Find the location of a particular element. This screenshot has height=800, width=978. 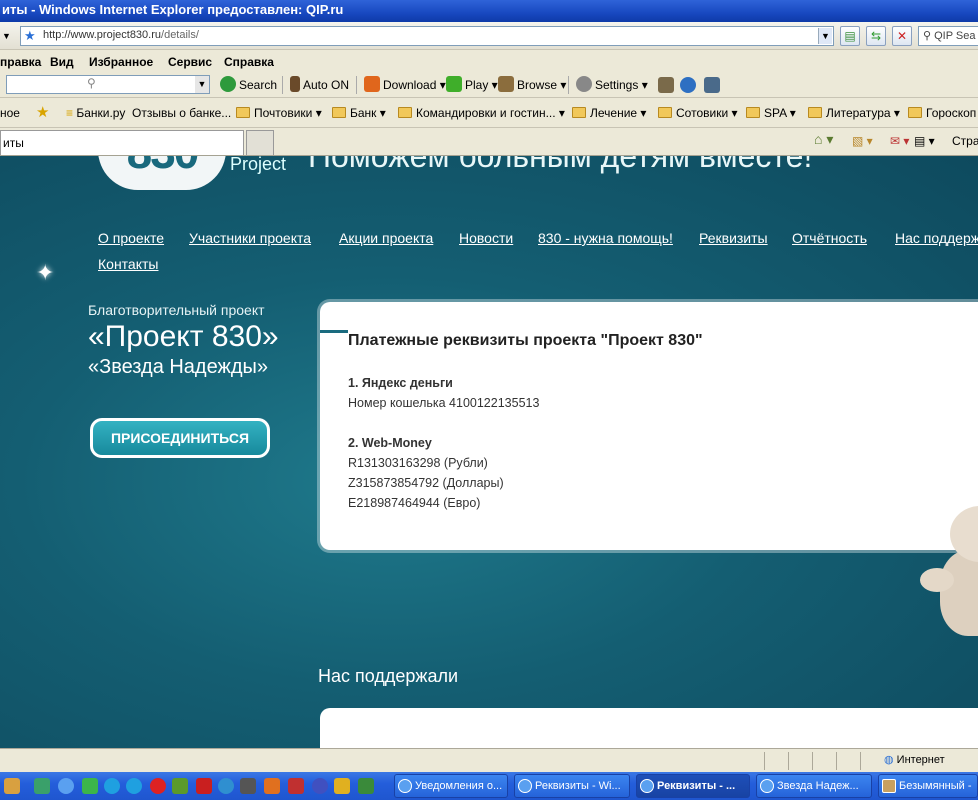

toolbar-divider is located at coordinates (568, 85).